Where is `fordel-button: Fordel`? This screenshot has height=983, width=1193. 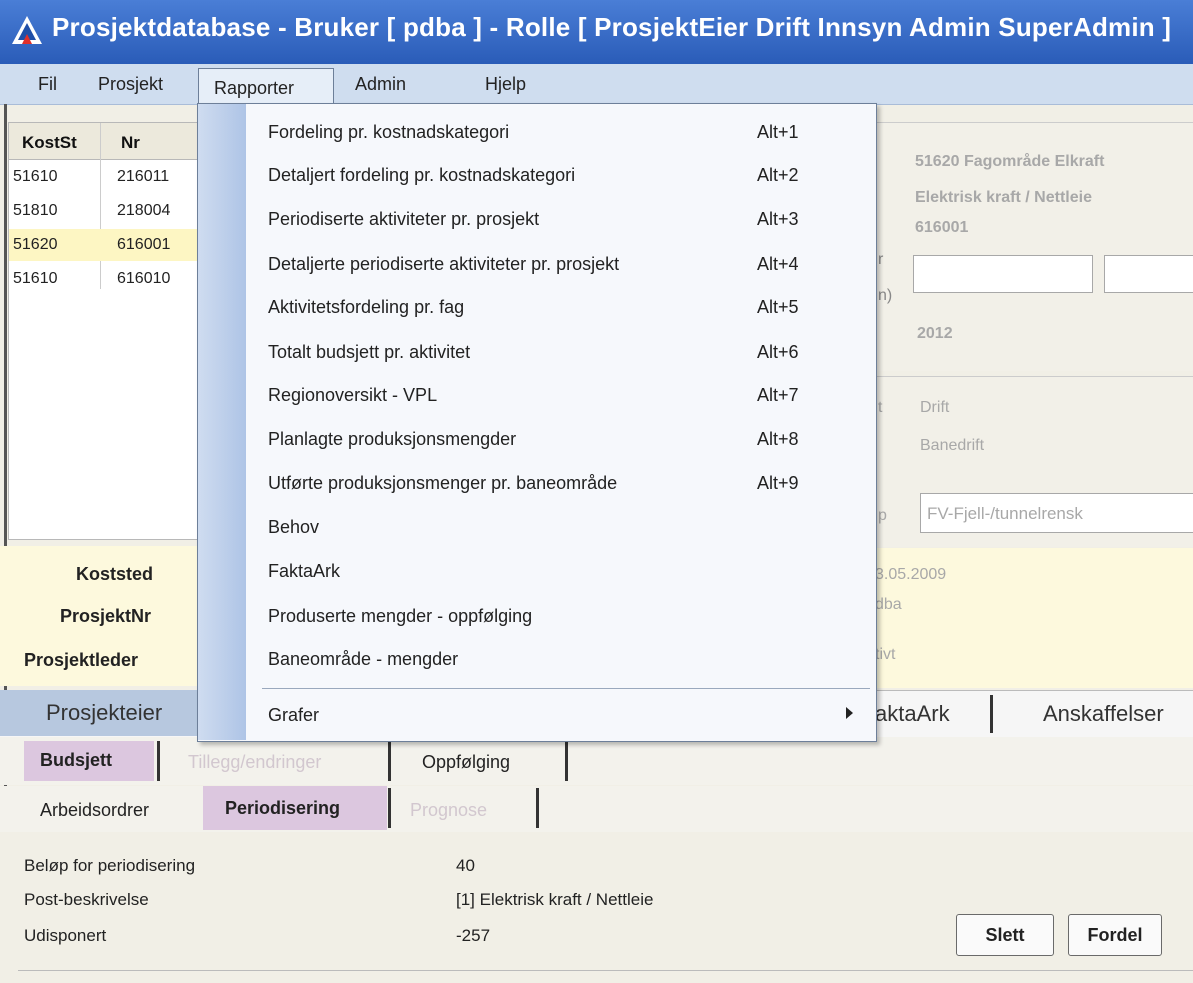 fordel-button: Fordel is located at coordinates (1115, 935).